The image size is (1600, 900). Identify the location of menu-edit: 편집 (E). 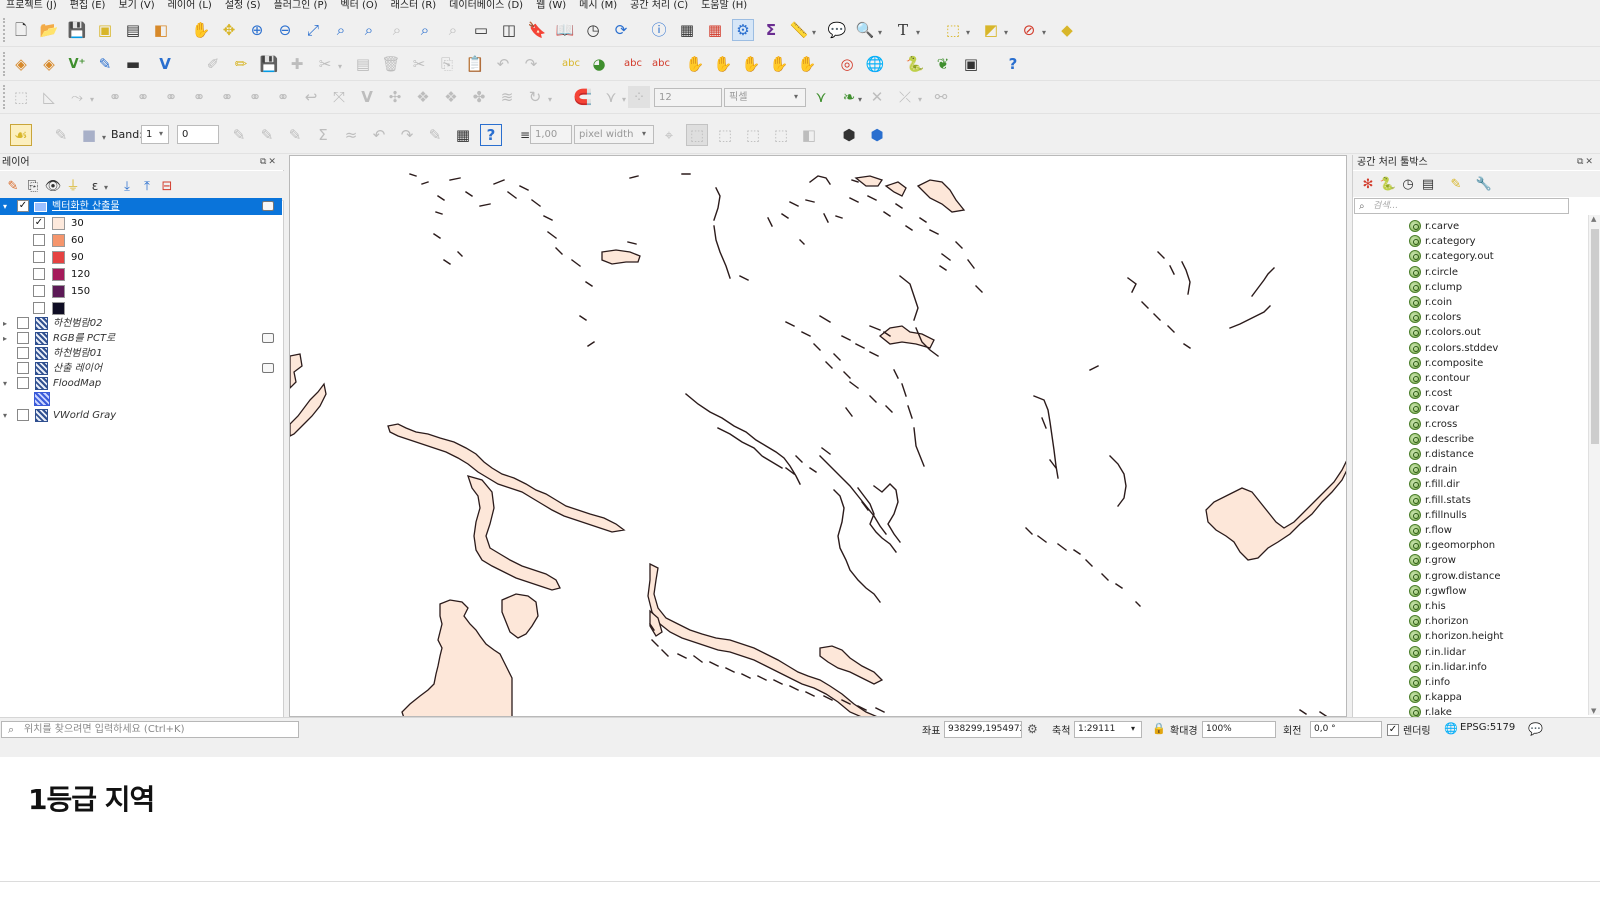
(88, 6).